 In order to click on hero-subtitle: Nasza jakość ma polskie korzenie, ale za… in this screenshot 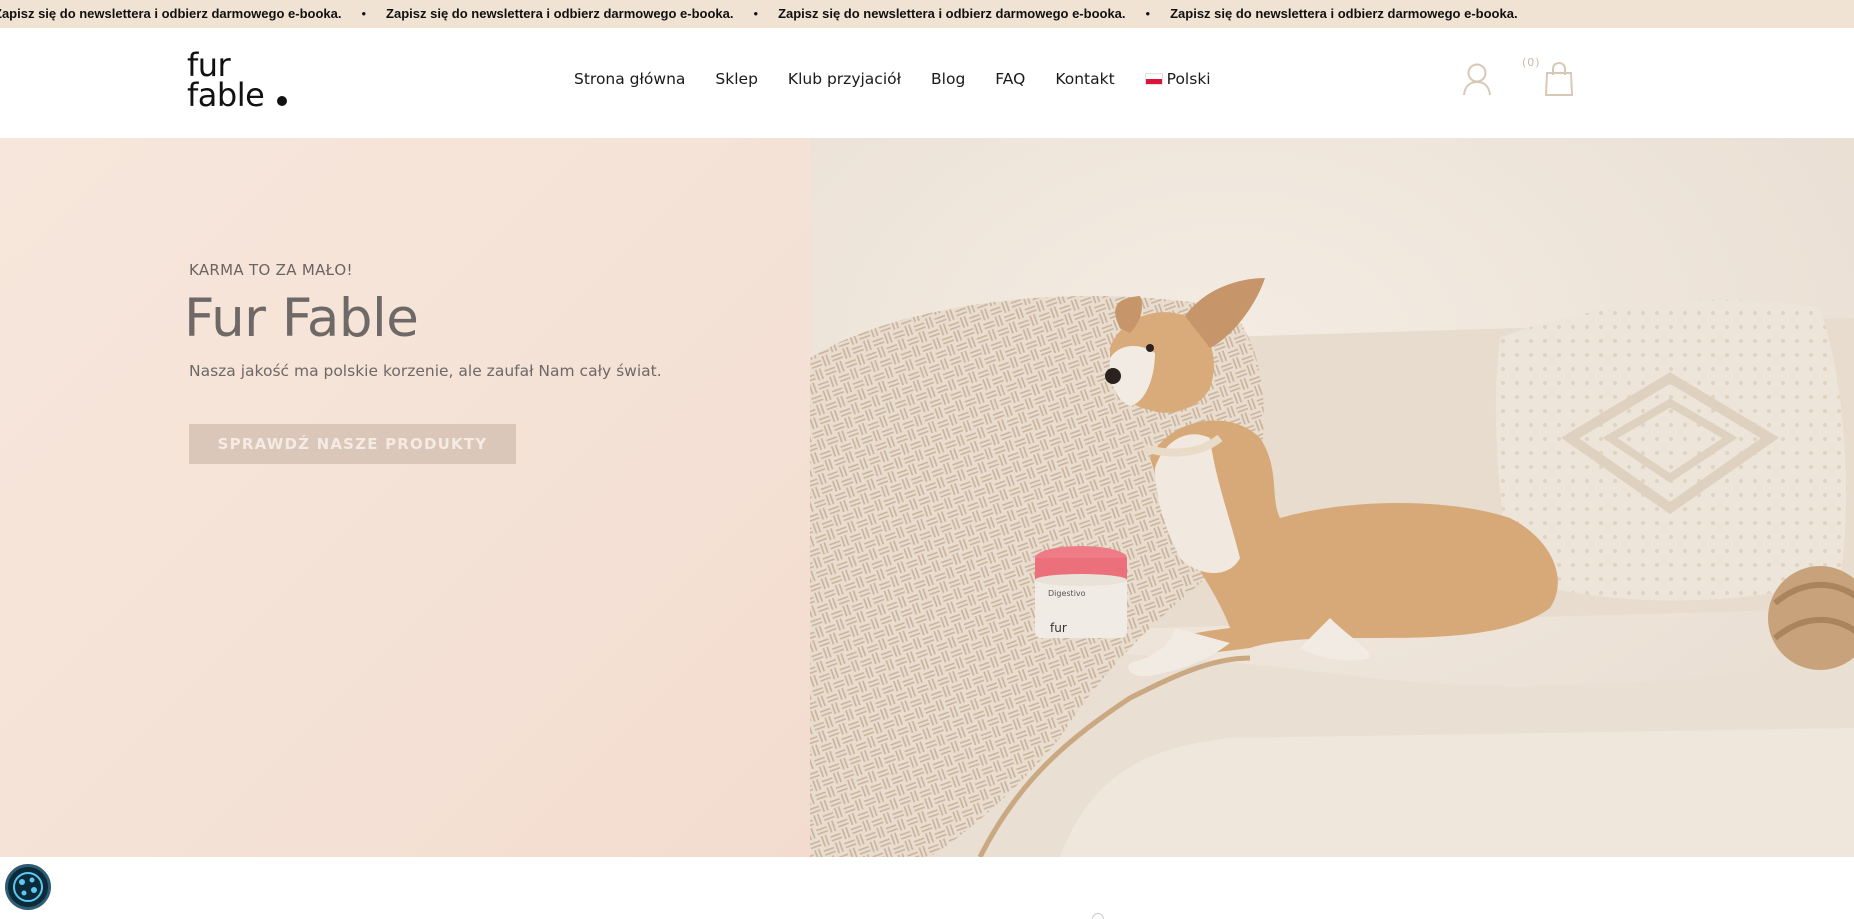, I will do `click(425, 371)`.